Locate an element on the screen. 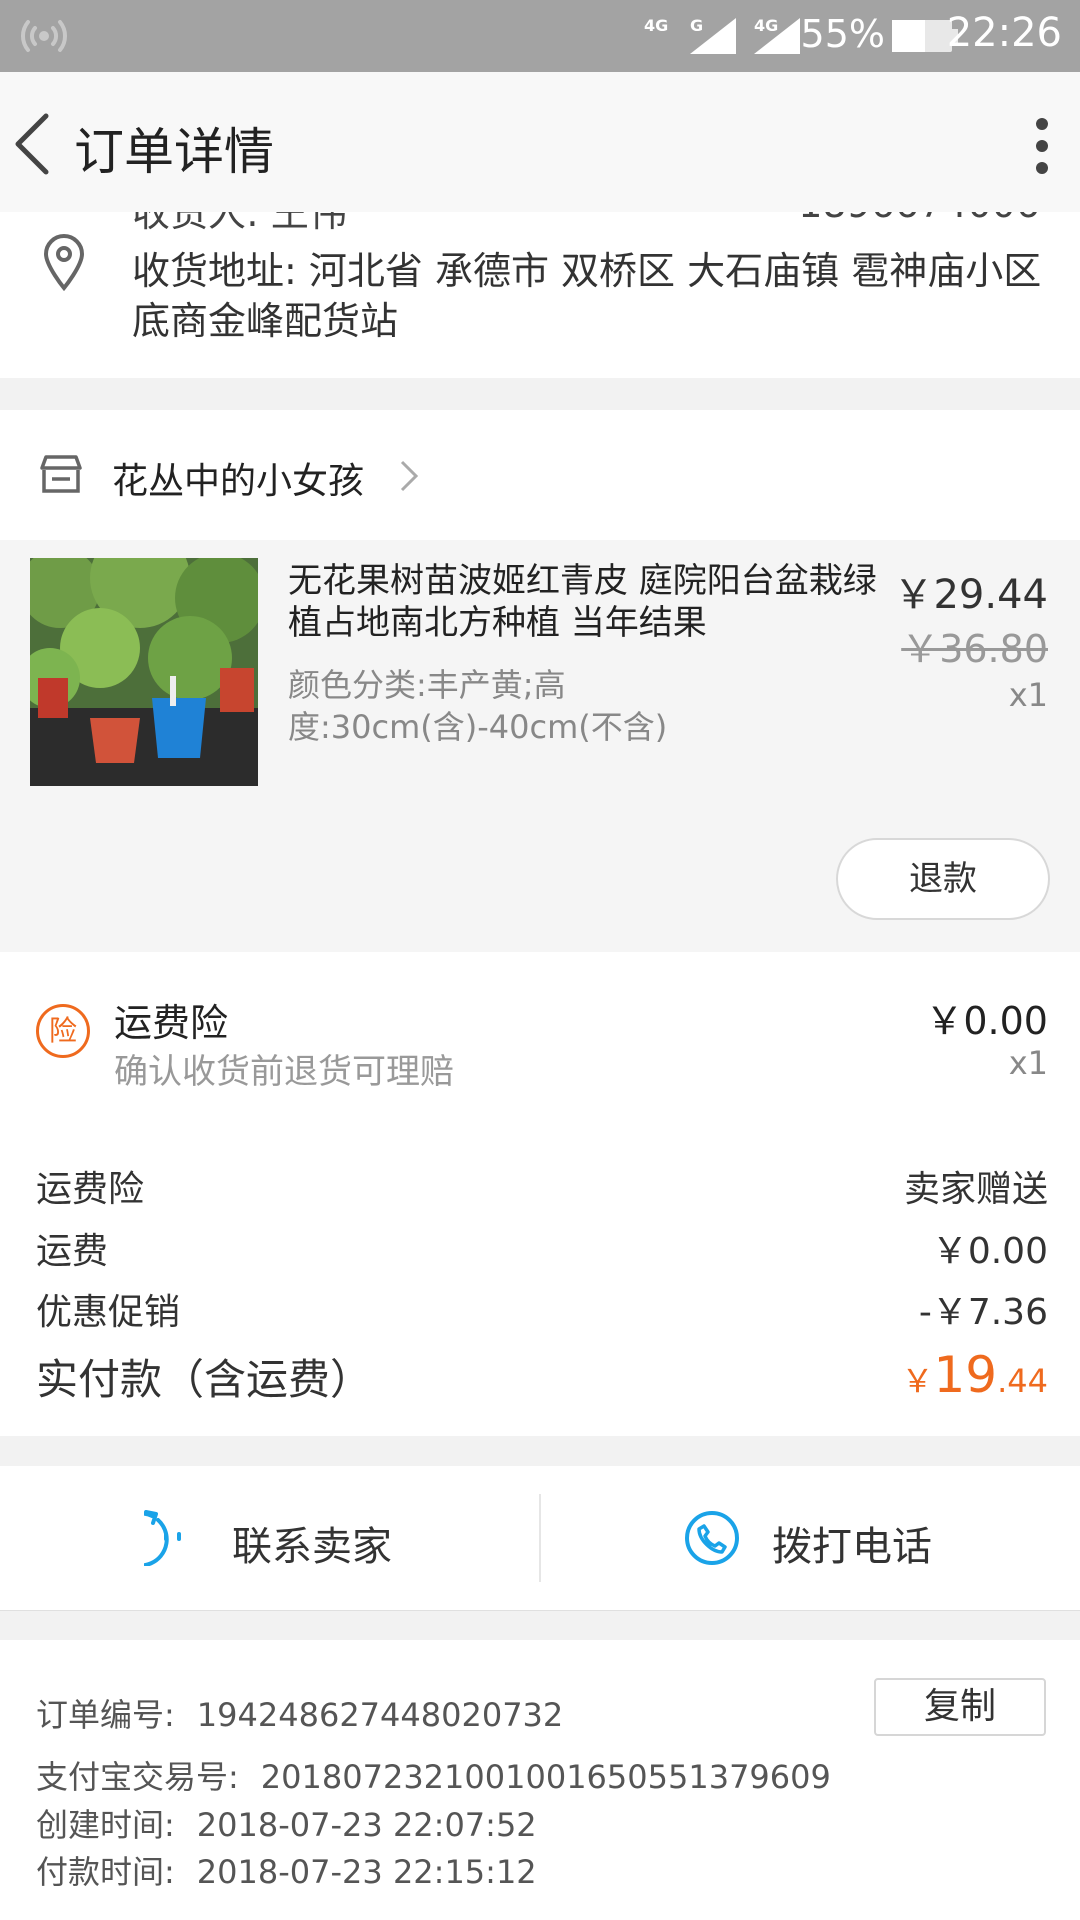 Image resolution: width=1080 pixels, height=1920 pixels. total-paid-amount: ￥19.44 is located at coordinates (974, 1375).